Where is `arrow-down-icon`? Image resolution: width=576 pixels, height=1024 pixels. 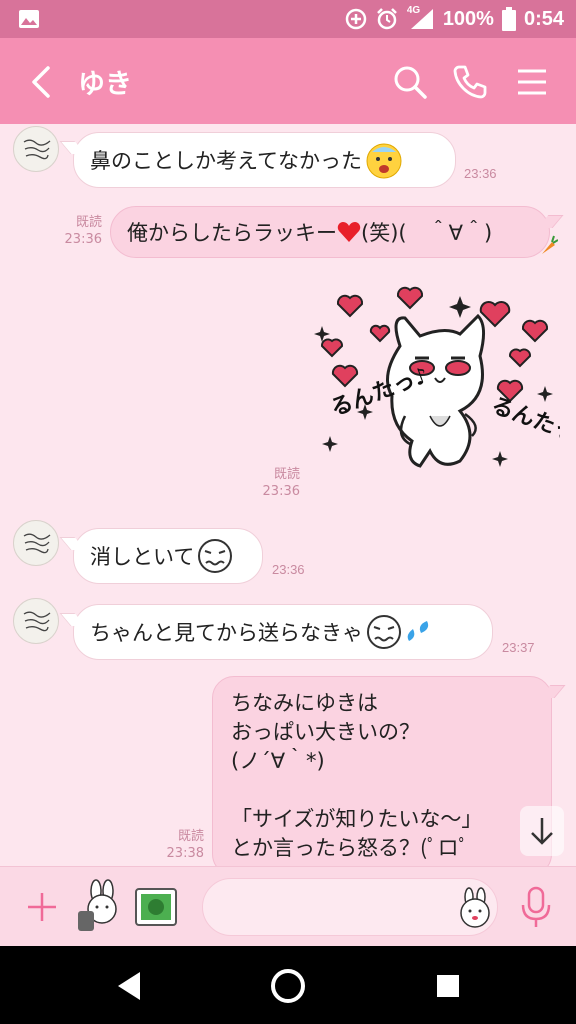
arrow-down-icon is located at coordinates (542, 831).